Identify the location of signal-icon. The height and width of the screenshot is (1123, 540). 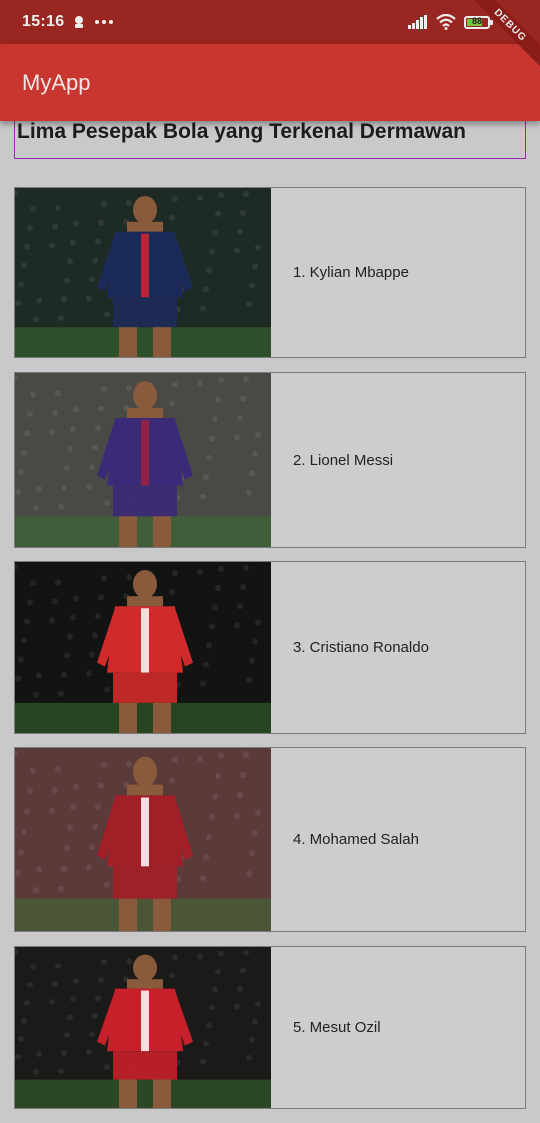
(417, 22).